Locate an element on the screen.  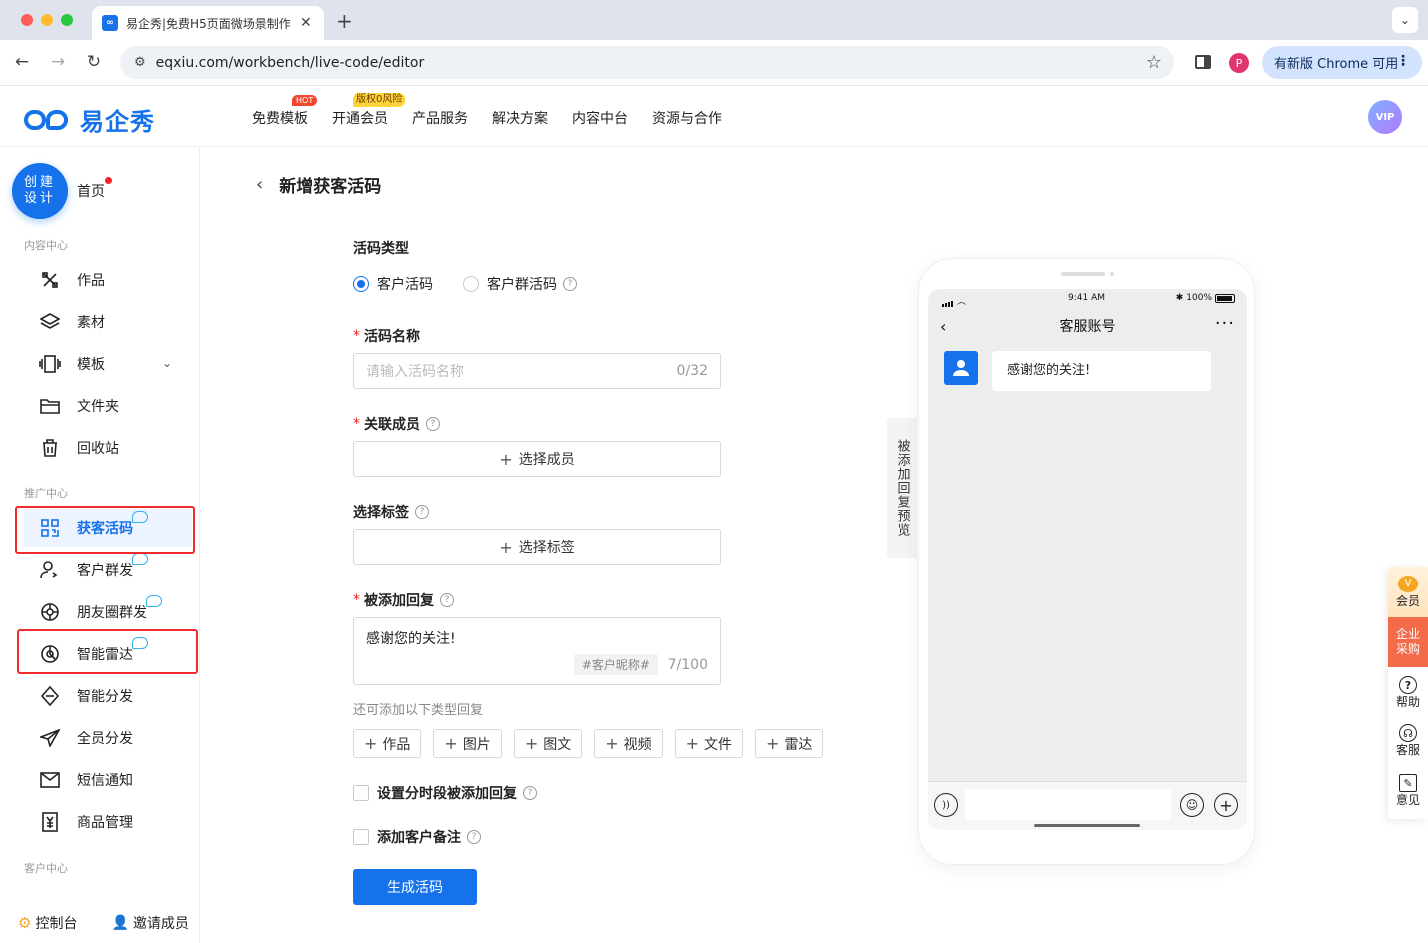
option-label: 添加客户备注 is located at coordinates (419, 837).